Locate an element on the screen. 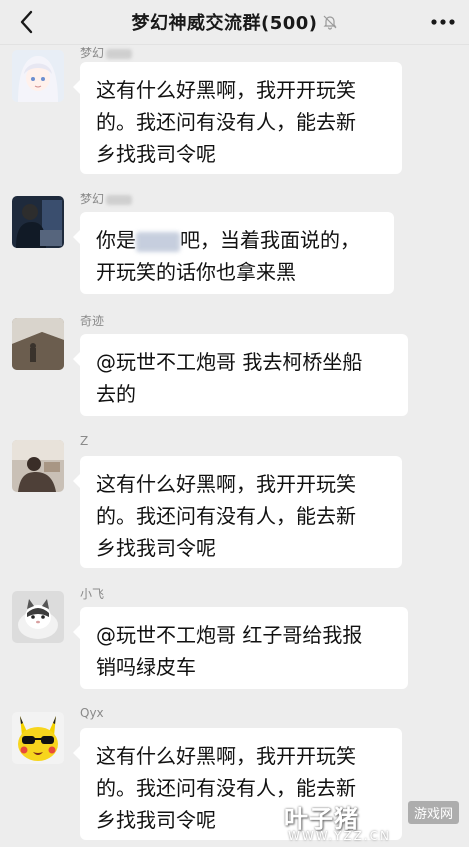 This screenshot has width=469, height=847. message-bubble: @玩世不工炮哥 我去柯桥坐船 去的 is located at coordinates (240, 375).